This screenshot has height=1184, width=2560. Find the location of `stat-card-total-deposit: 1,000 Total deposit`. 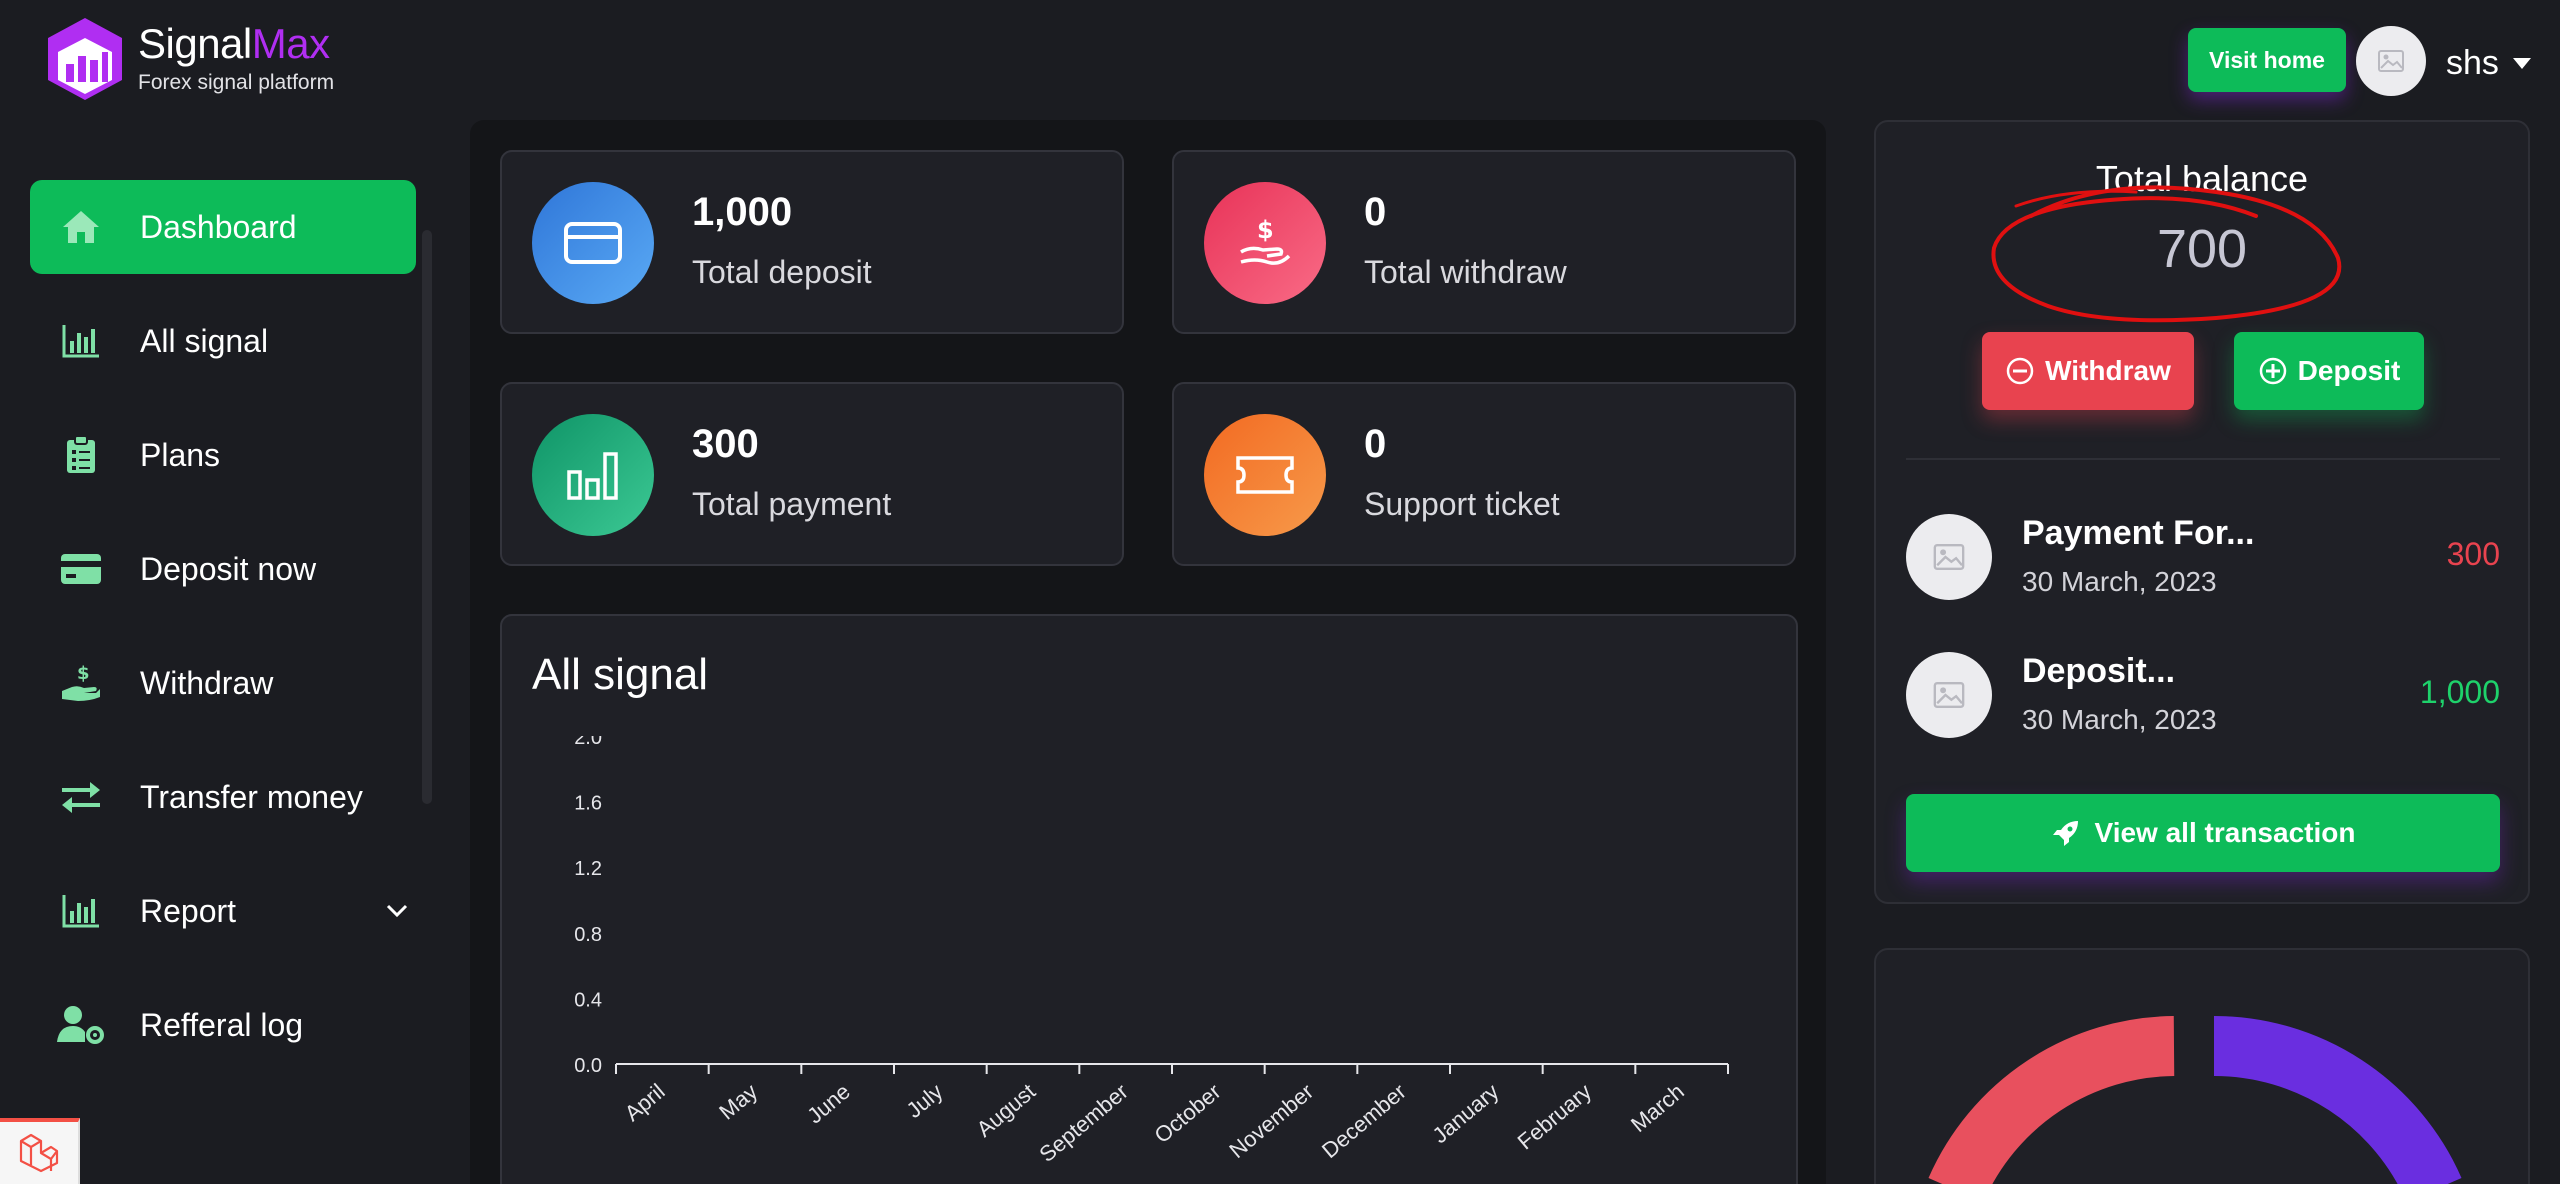

stat-card-total-deposit: 1,000 Total deposit is located at coordinates (812, 242).